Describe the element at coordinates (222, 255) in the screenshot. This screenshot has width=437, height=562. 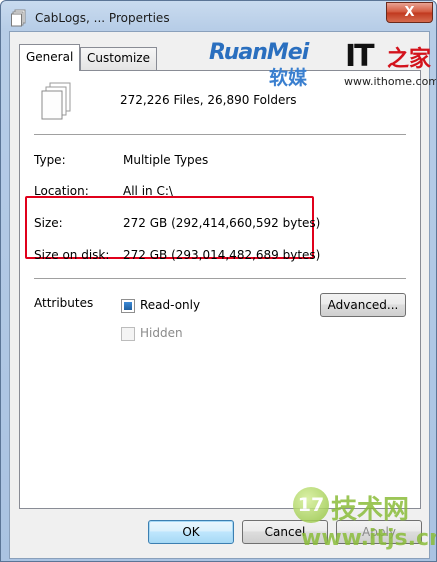
I see `size-on-disk-value: 272 GB (293,014,482,689 bytes)` at that location.